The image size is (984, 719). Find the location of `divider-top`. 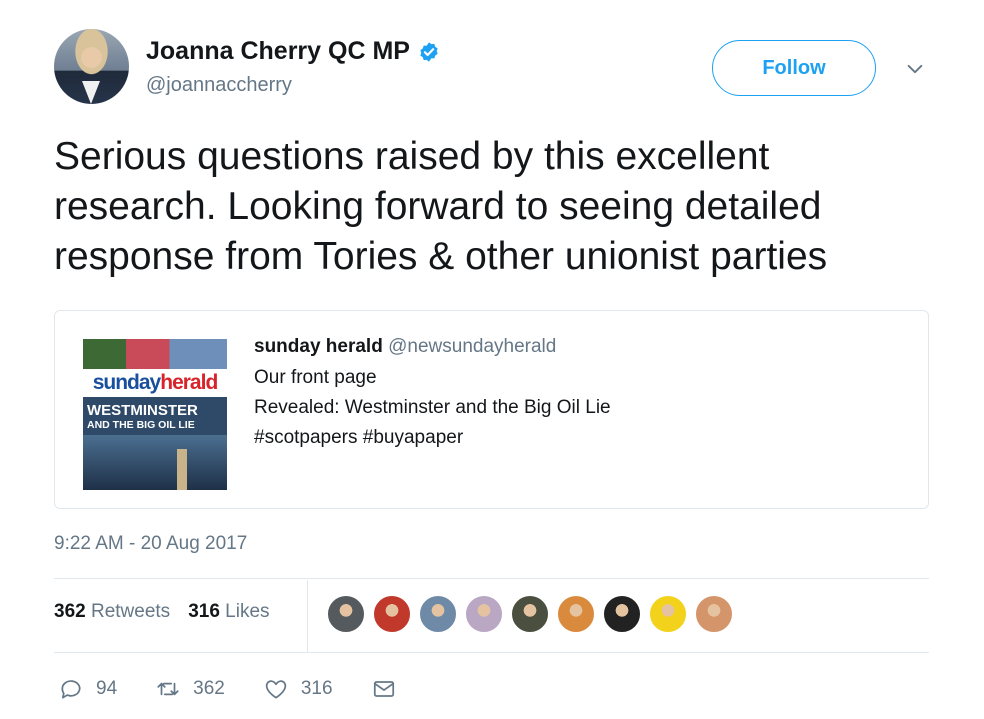

divider-top is located at coordinates (491, 578).